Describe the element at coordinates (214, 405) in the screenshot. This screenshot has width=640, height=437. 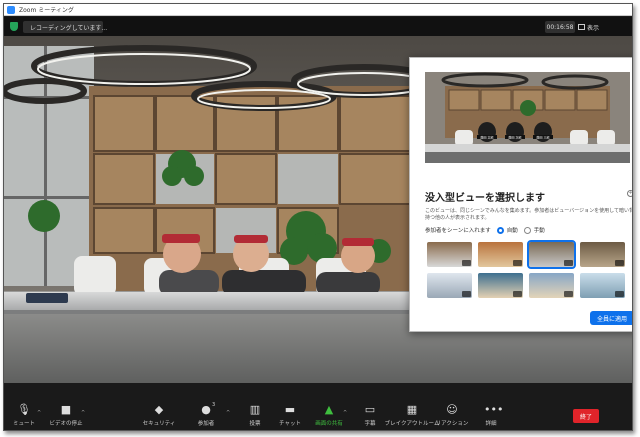
I see `participants-count: 3` at that location.